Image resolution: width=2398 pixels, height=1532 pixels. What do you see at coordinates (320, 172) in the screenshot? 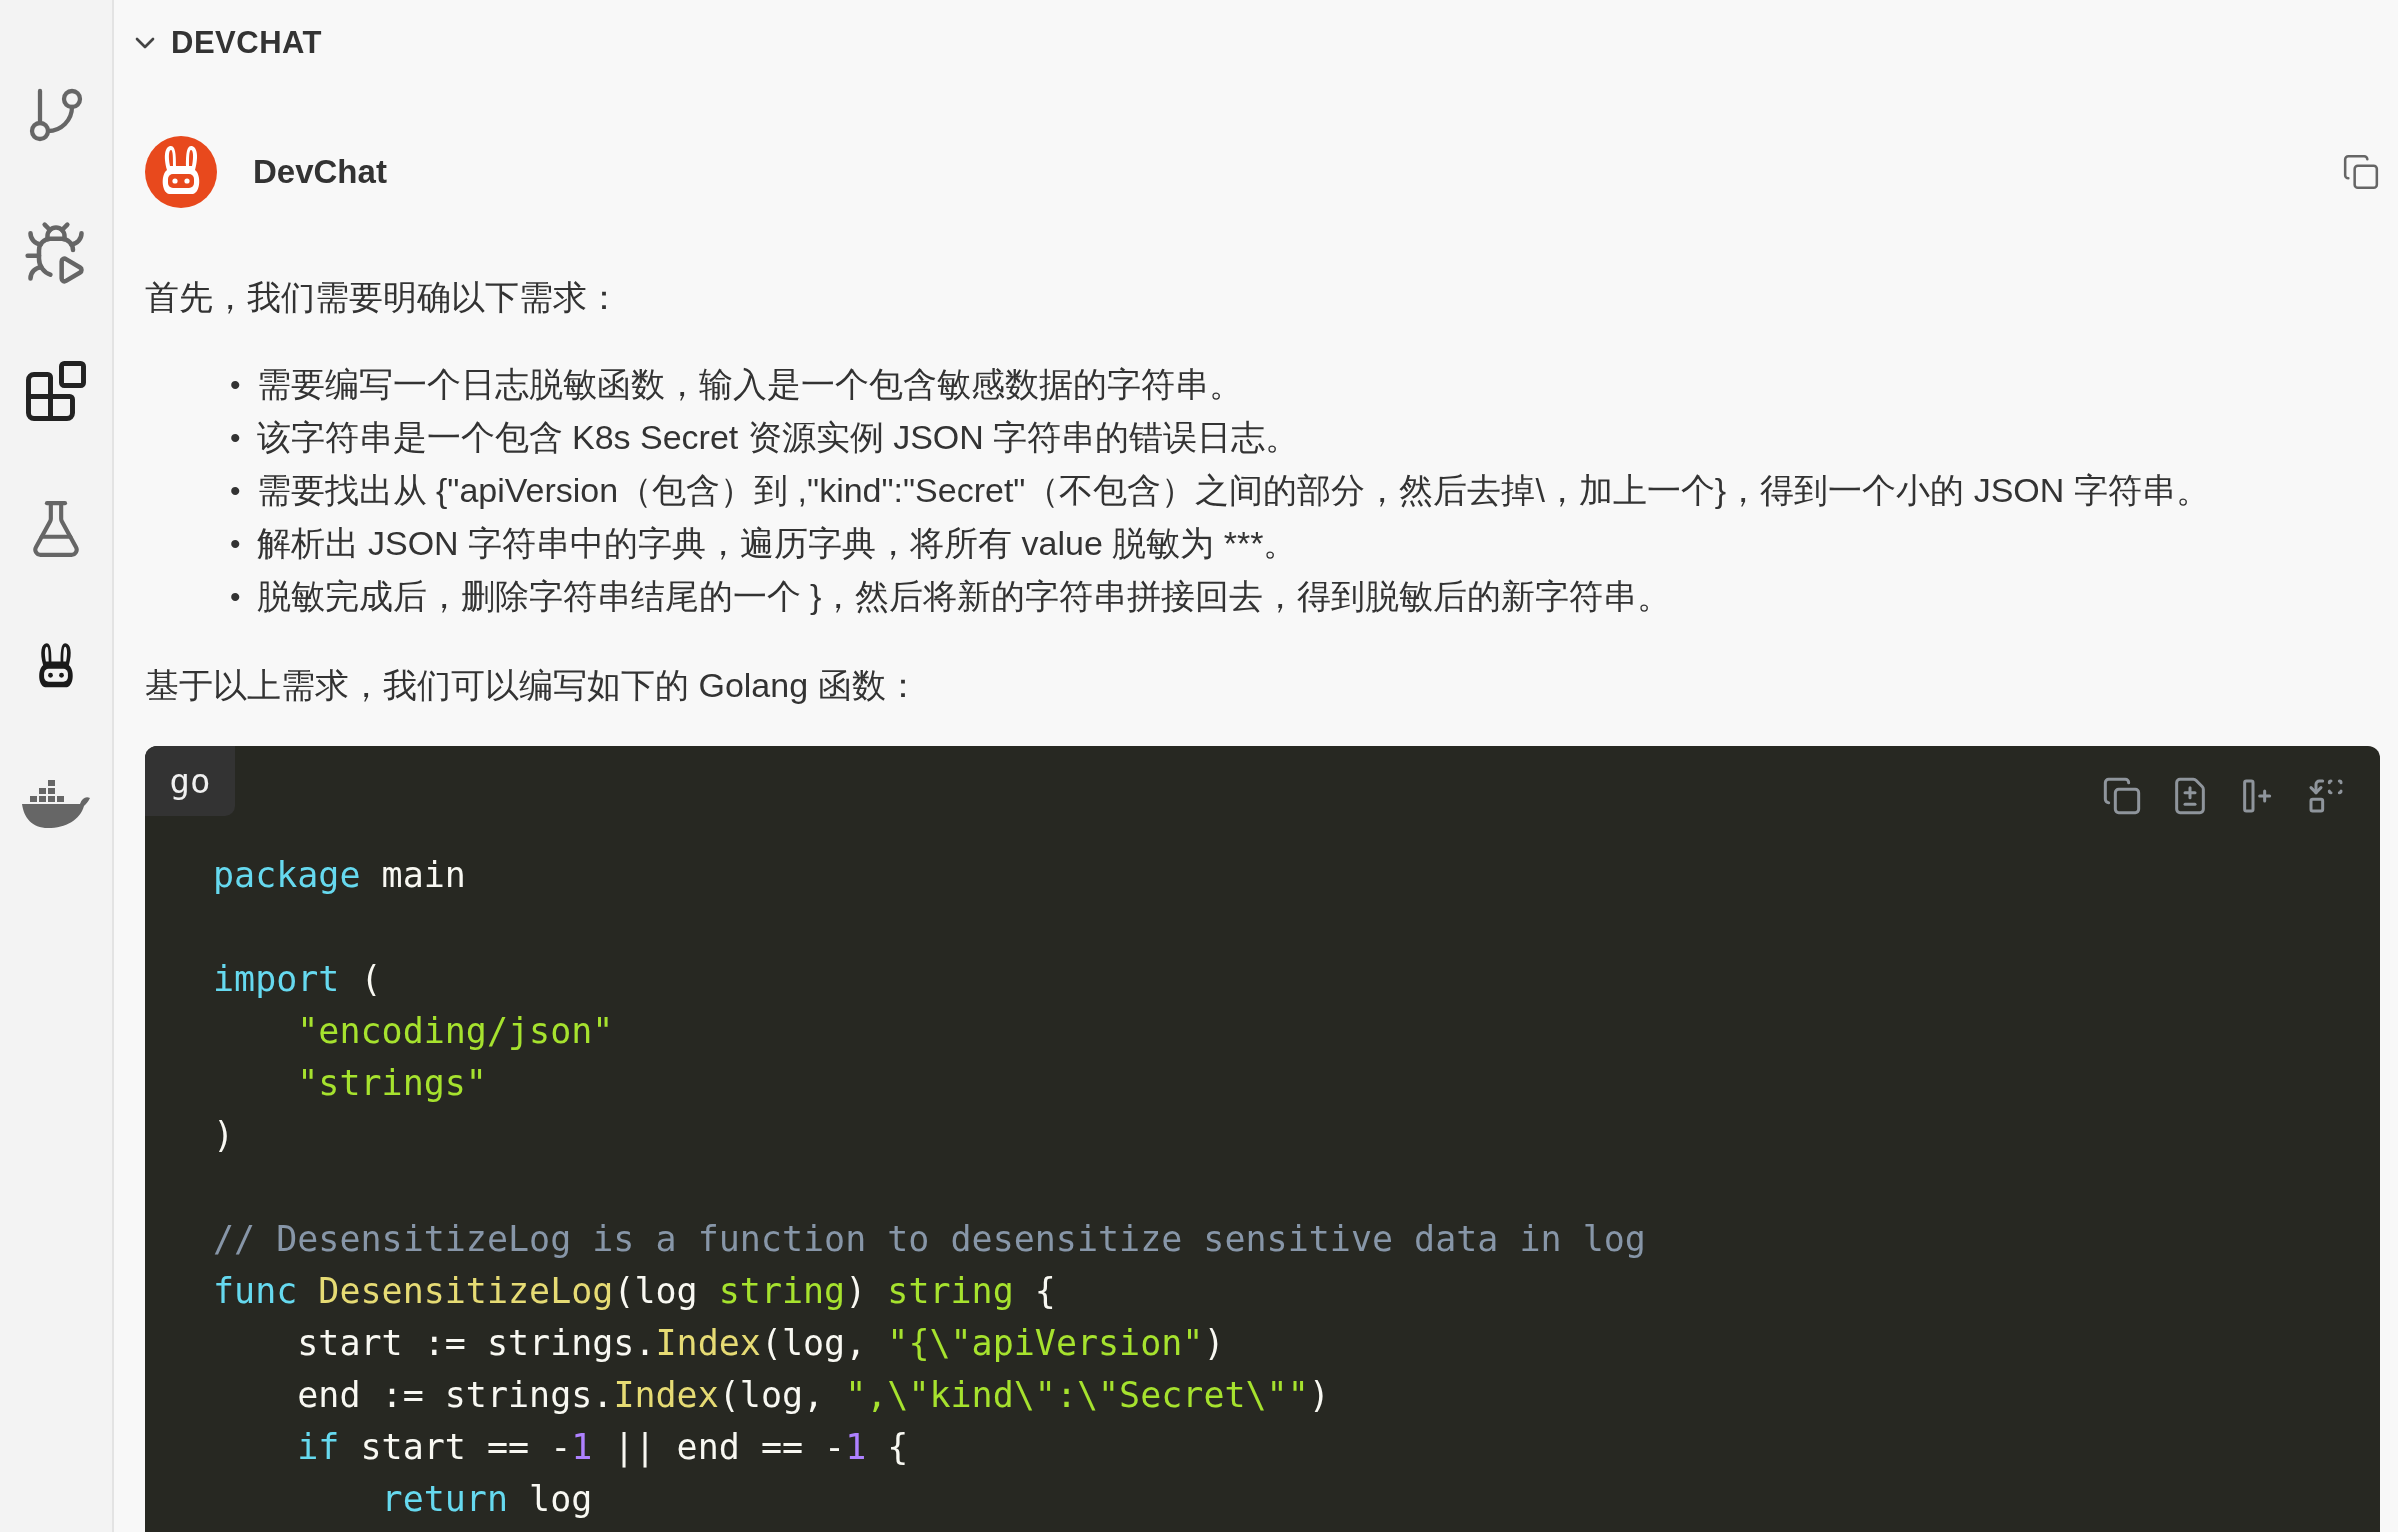
I see `author-name: DevChat` at bounding box center [320, 172].